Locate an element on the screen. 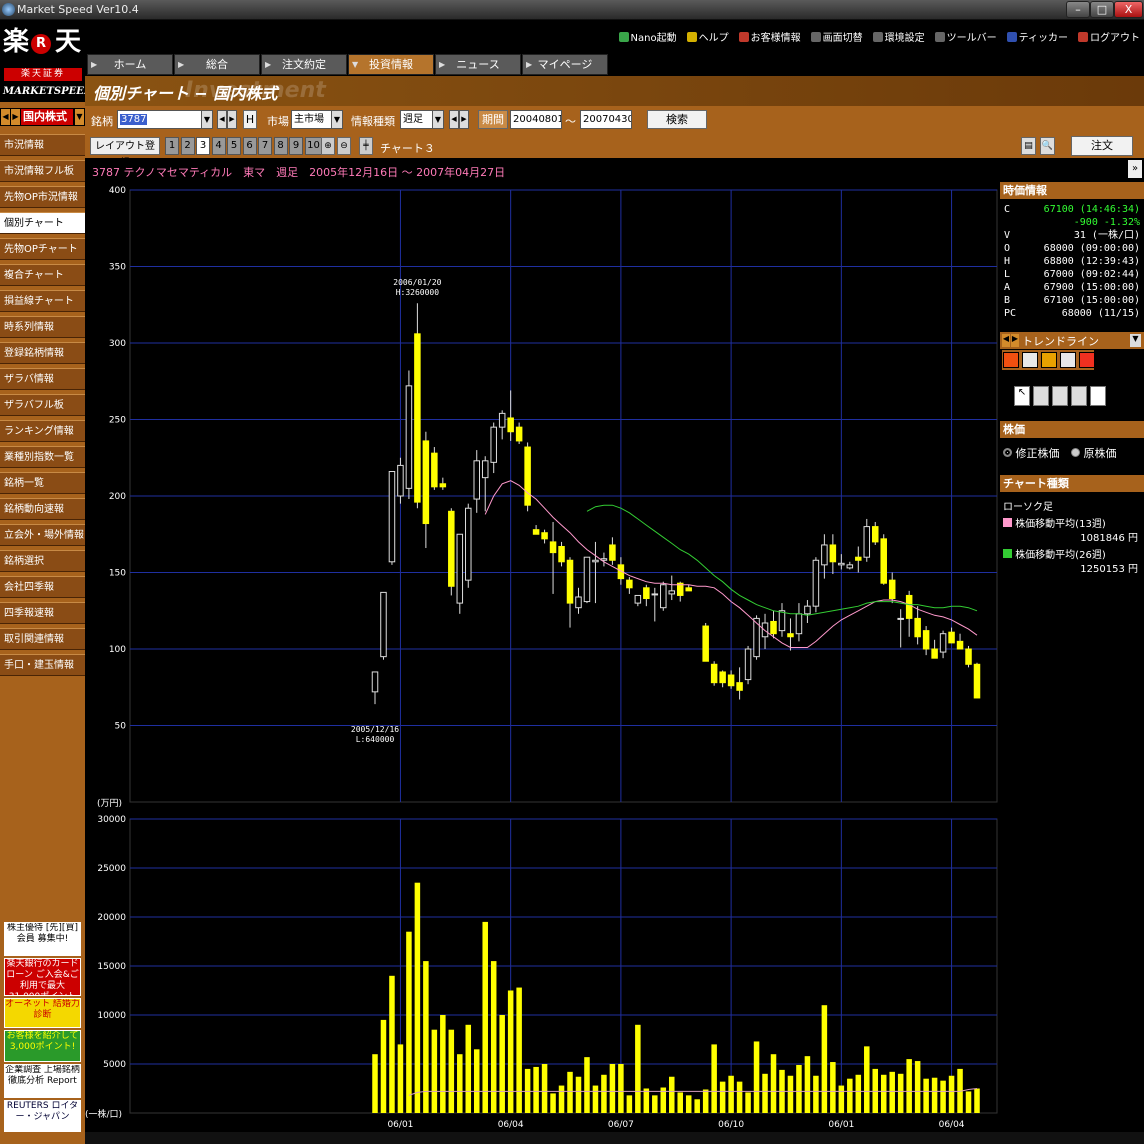 The width and height of the screenshot is (1144, 1144). info-prev-arrow: ◀ is located at coordinates (454, 119).